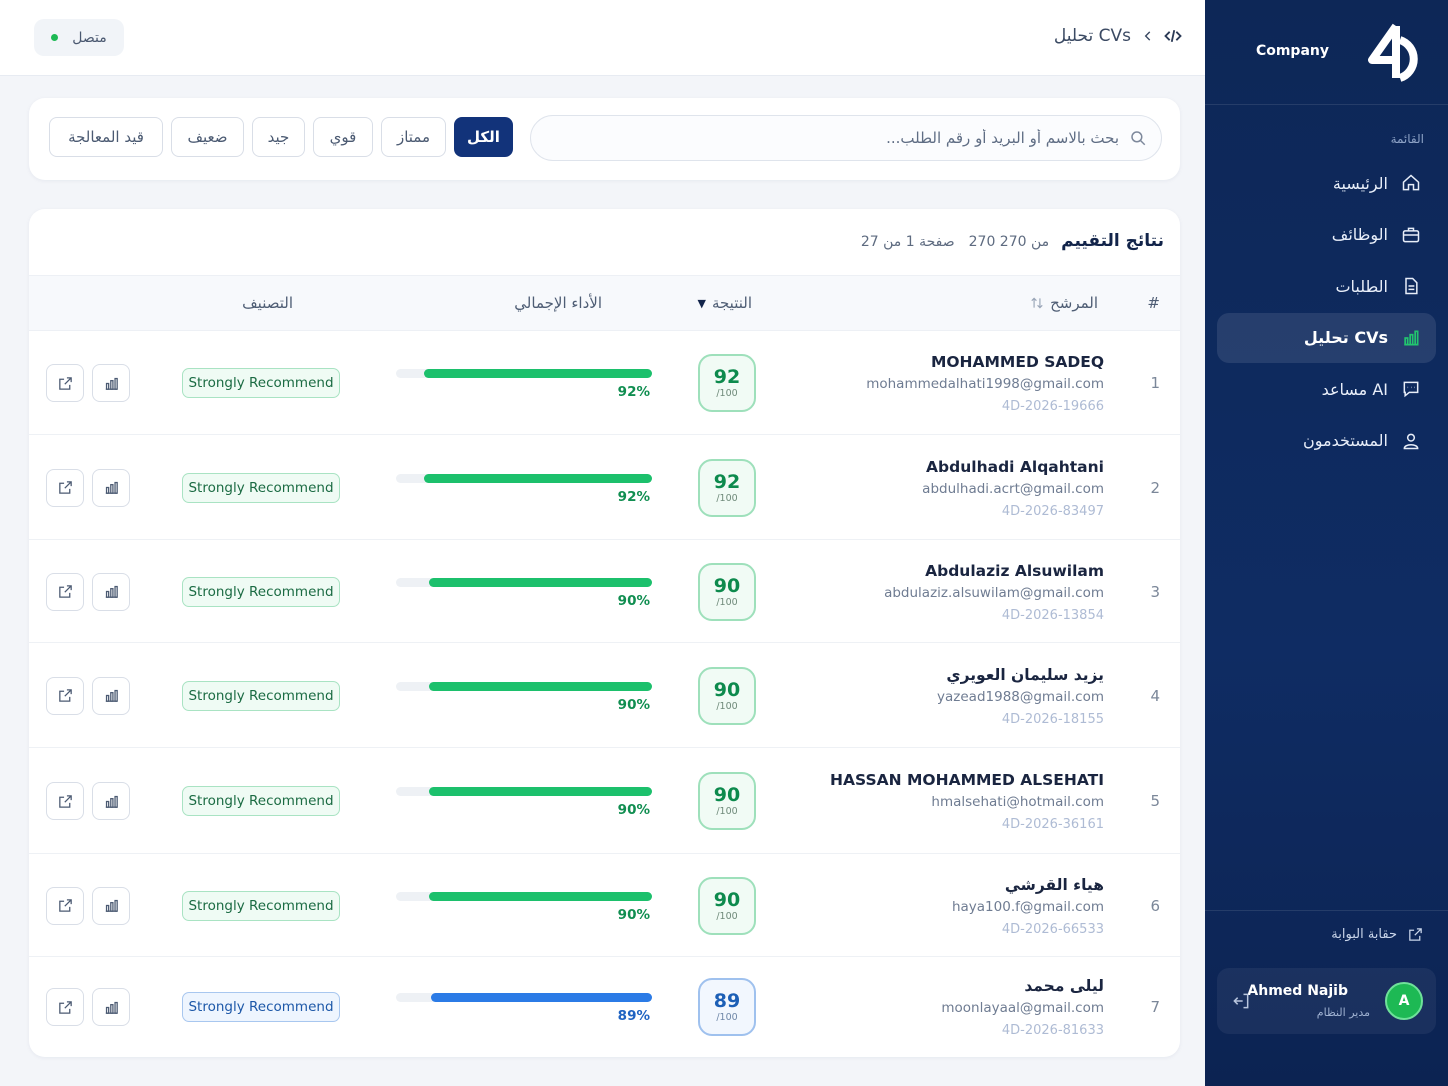  What do you see at coordinates (1411, 183) in the screenshot?
I see `home-icon` at bounding box center [1411, 183].